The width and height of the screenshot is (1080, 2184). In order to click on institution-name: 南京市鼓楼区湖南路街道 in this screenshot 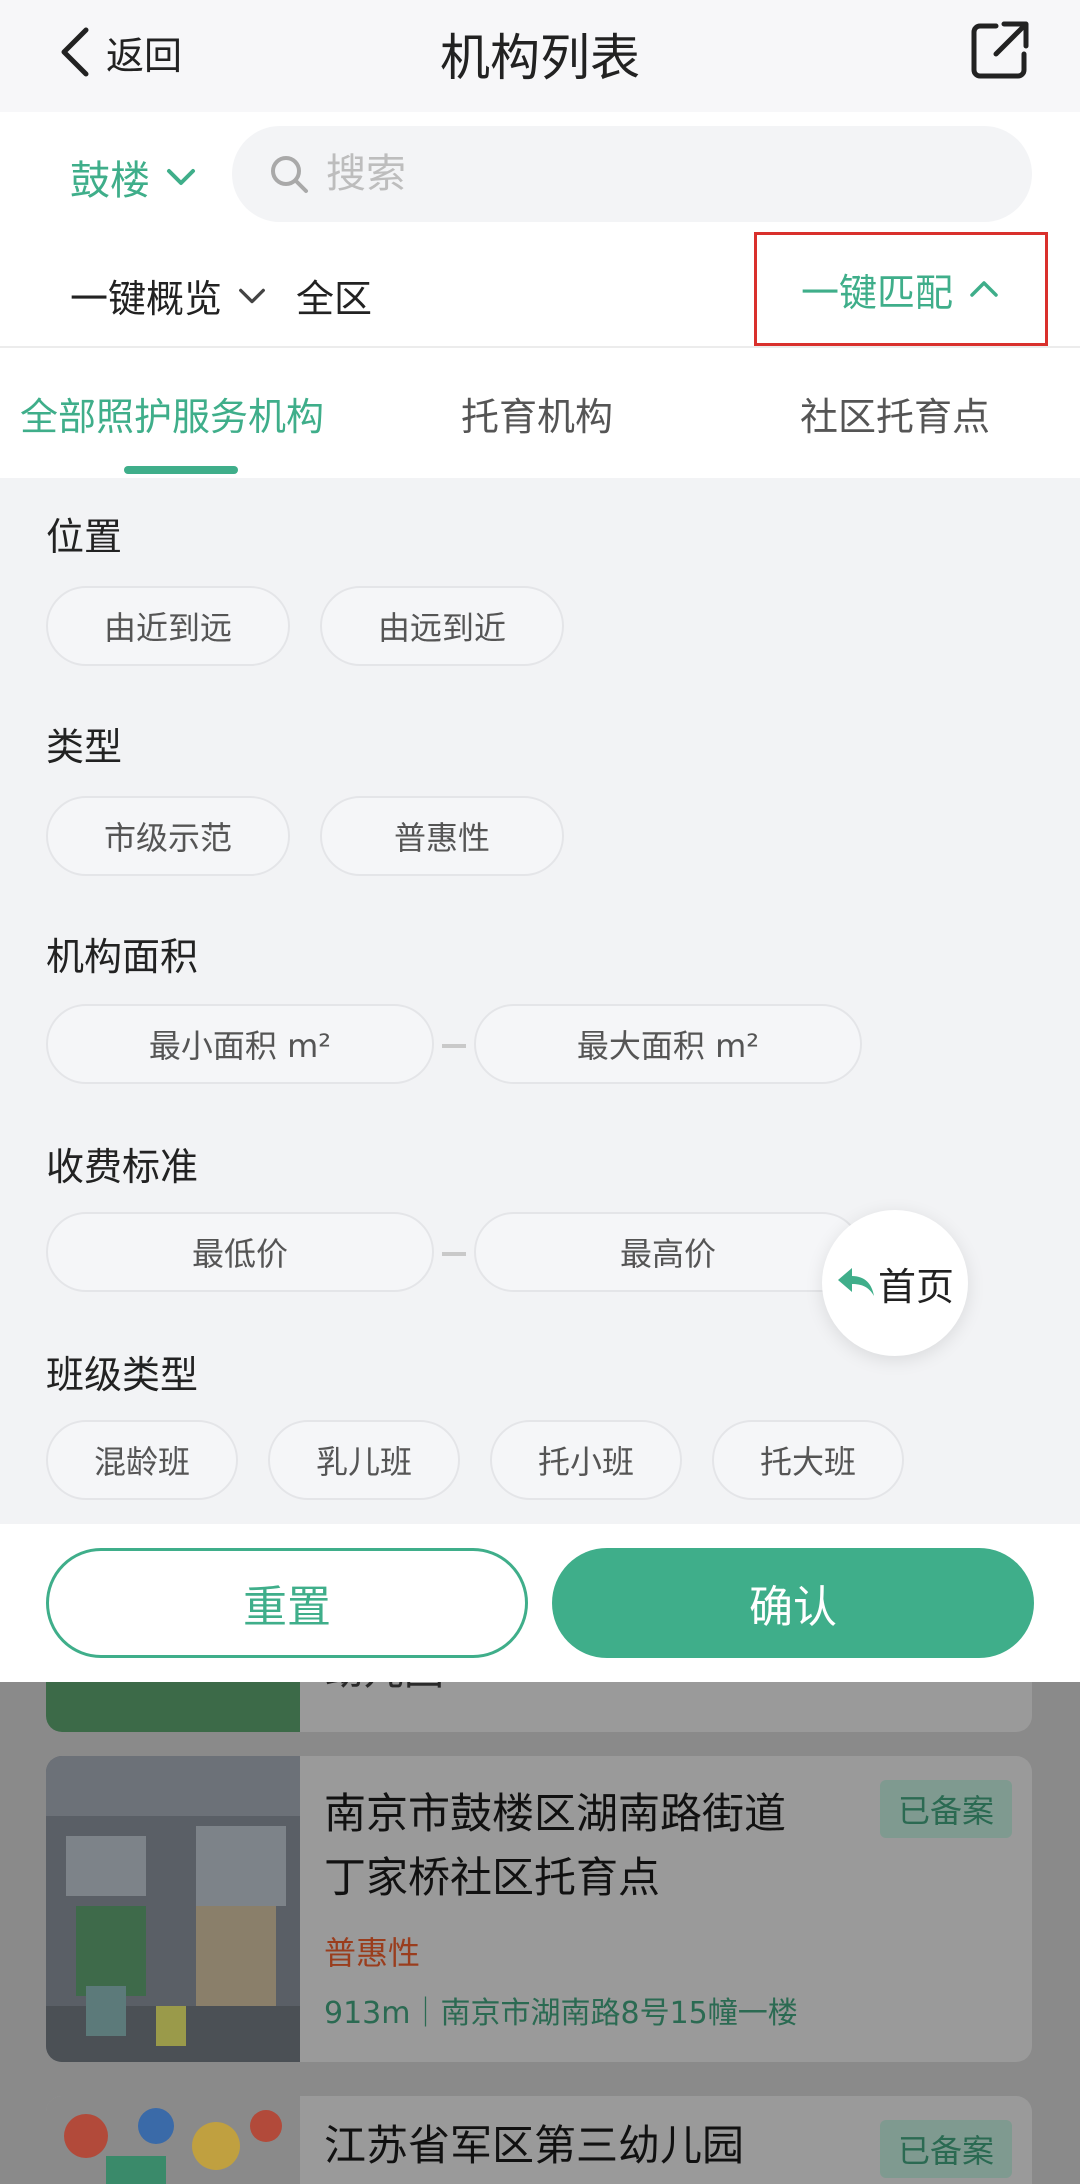, I will do `click(555, 1813)`.